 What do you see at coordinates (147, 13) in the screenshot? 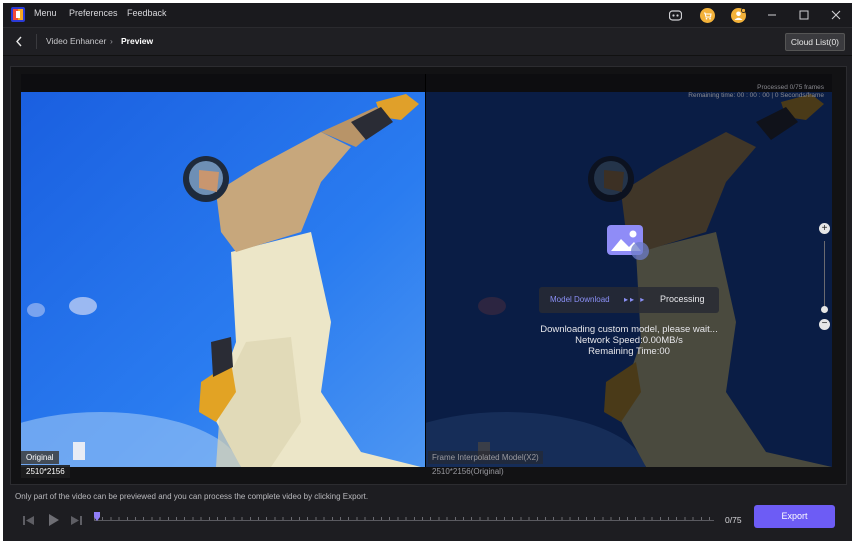
I see `menu-item-feedback: Feedback` at bounding box center [147, 13].